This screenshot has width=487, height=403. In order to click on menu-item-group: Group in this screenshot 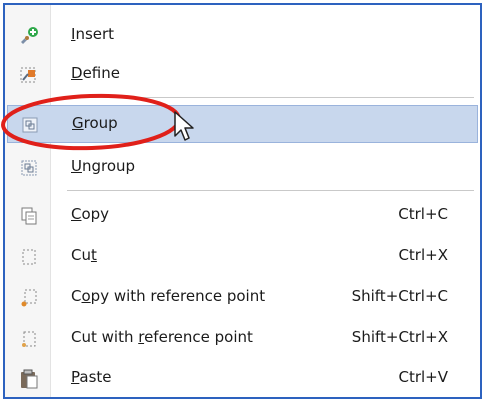, I will do `click(242, 124)`.